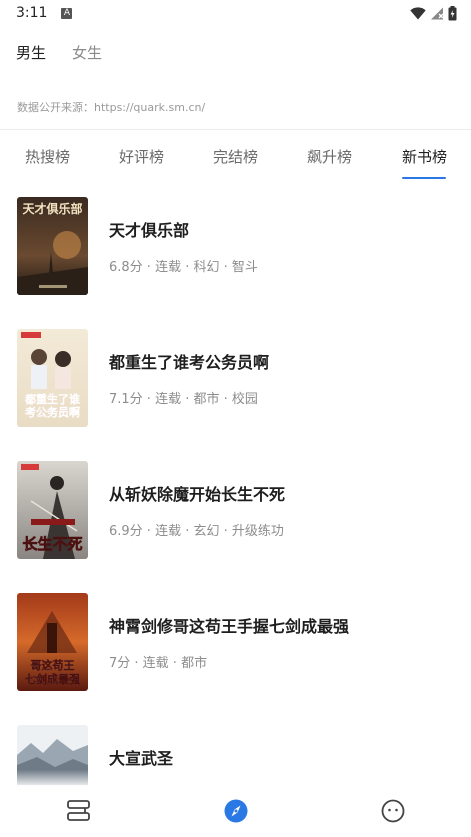 The width and height of the screenshot is (471, 837). Describe the element at coordinates (52, 412) in the screenshot. I see `svg-text: 考公务员啊` at that location.